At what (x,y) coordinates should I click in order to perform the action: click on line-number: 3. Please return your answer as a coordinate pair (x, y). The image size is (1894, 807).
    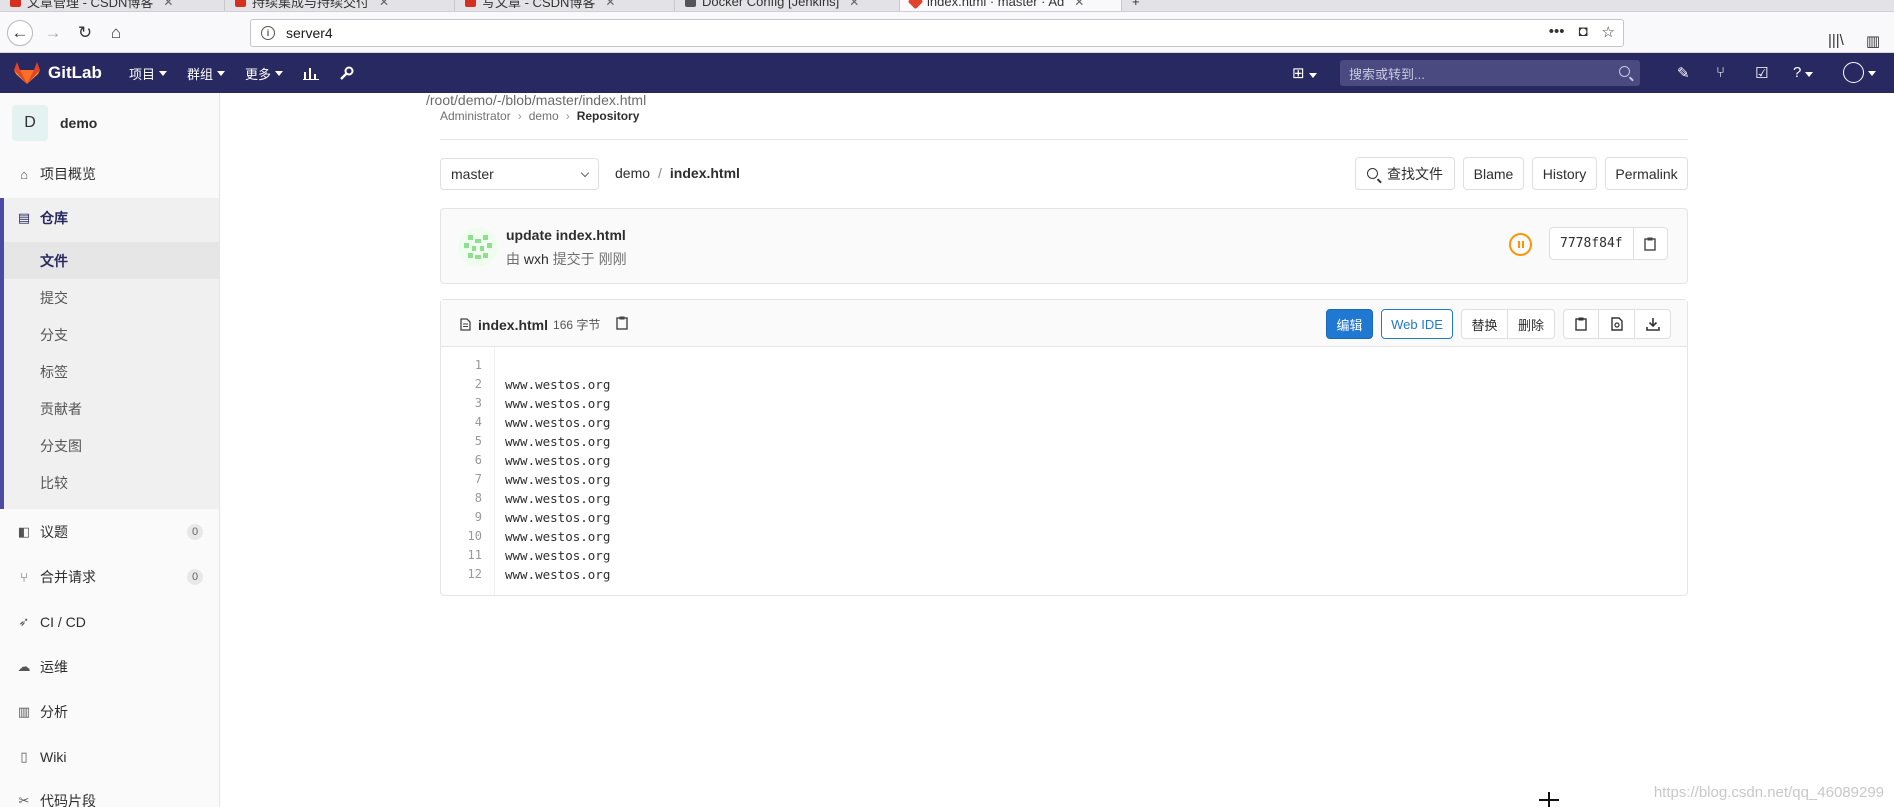
    Looking at the image, I should click on (478, 403).